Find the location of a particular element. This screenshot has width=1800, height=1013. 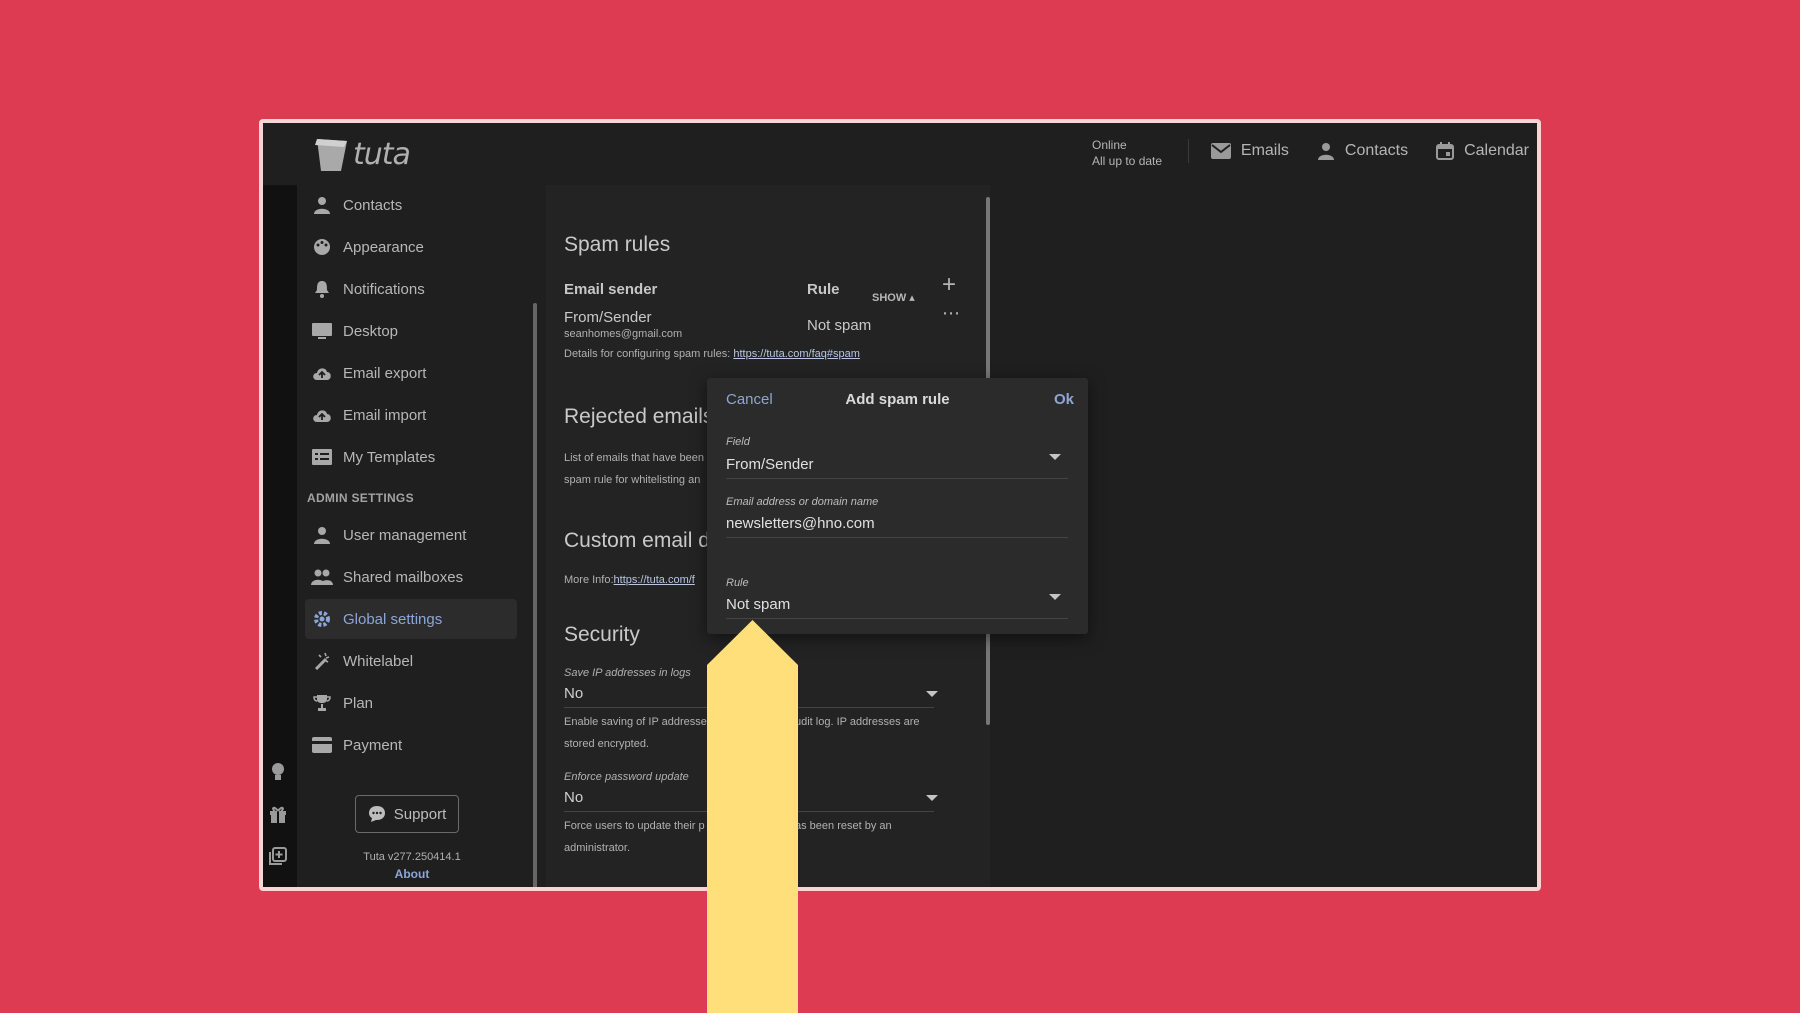

sidebar-item-label: Whitelabel is located at coordinates (378, 661).